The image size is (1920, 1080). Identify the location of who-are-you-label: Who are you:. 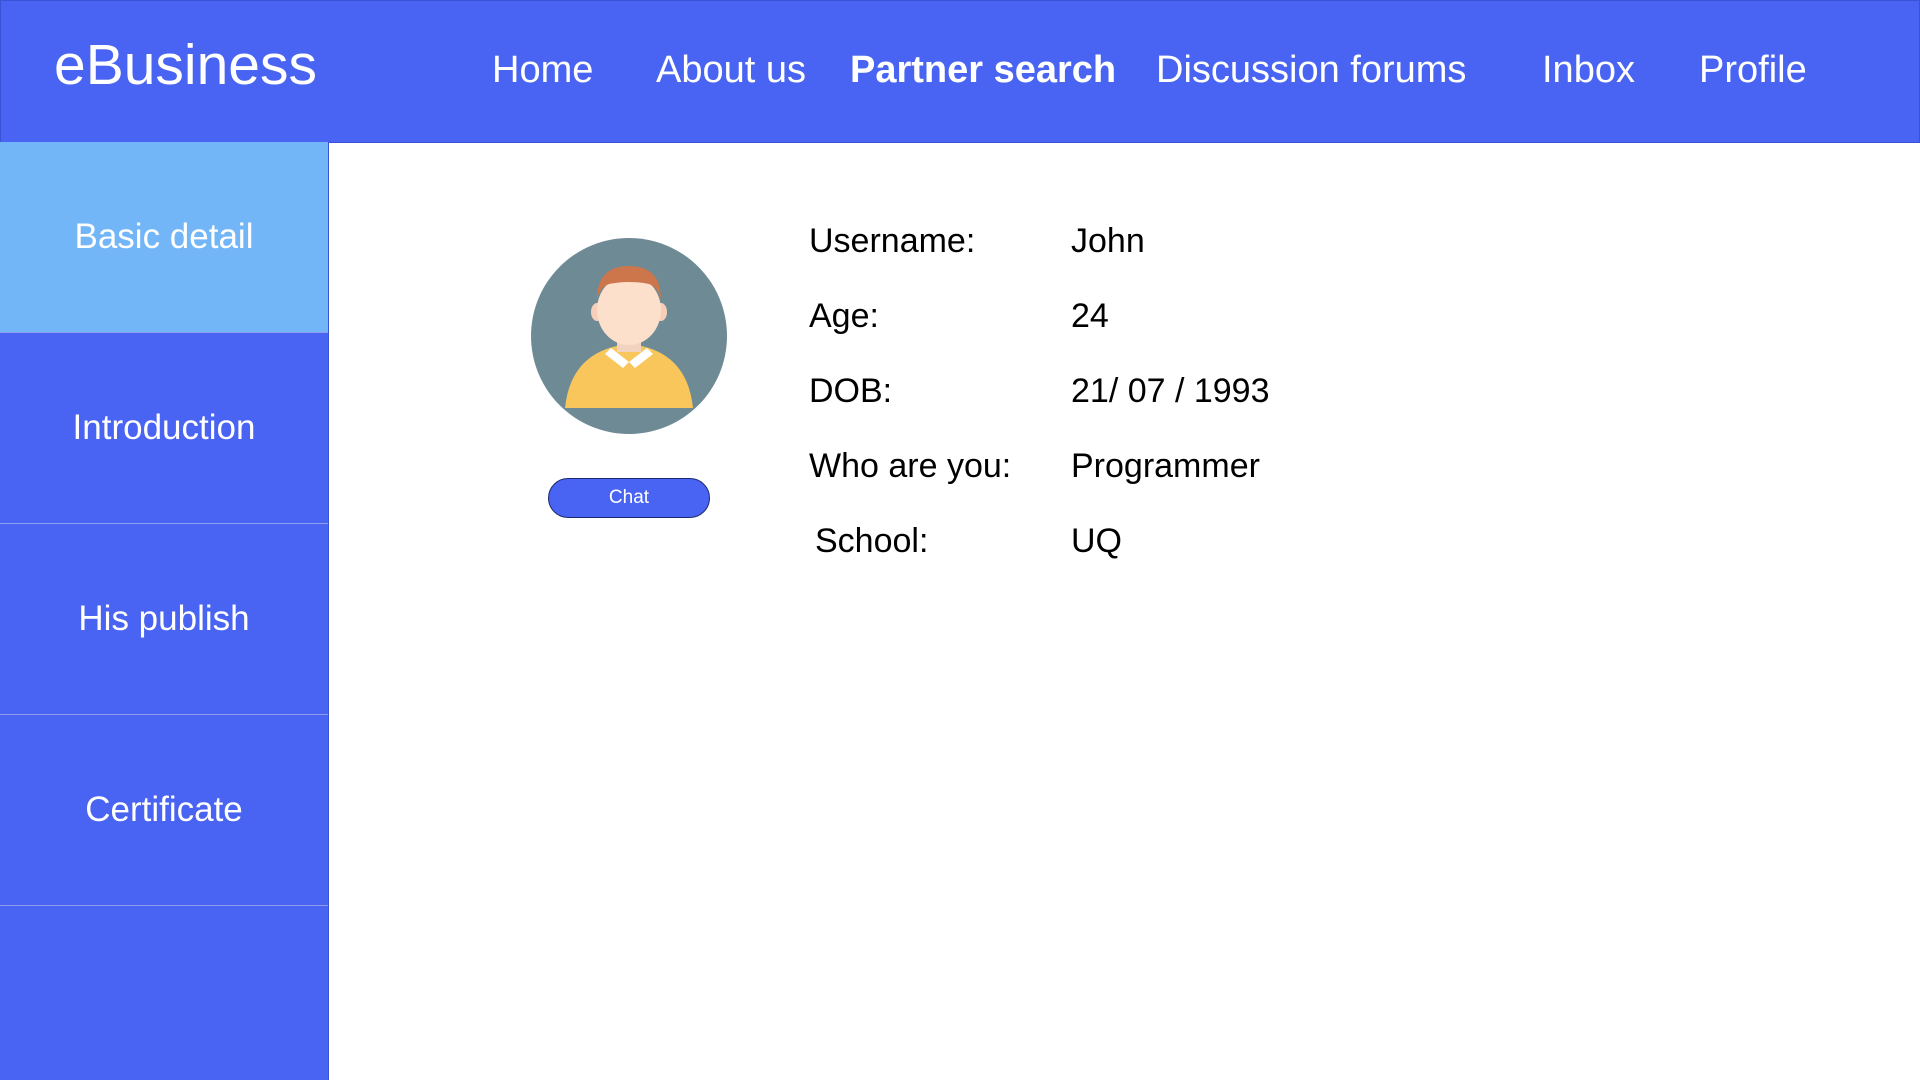
(910, 466).